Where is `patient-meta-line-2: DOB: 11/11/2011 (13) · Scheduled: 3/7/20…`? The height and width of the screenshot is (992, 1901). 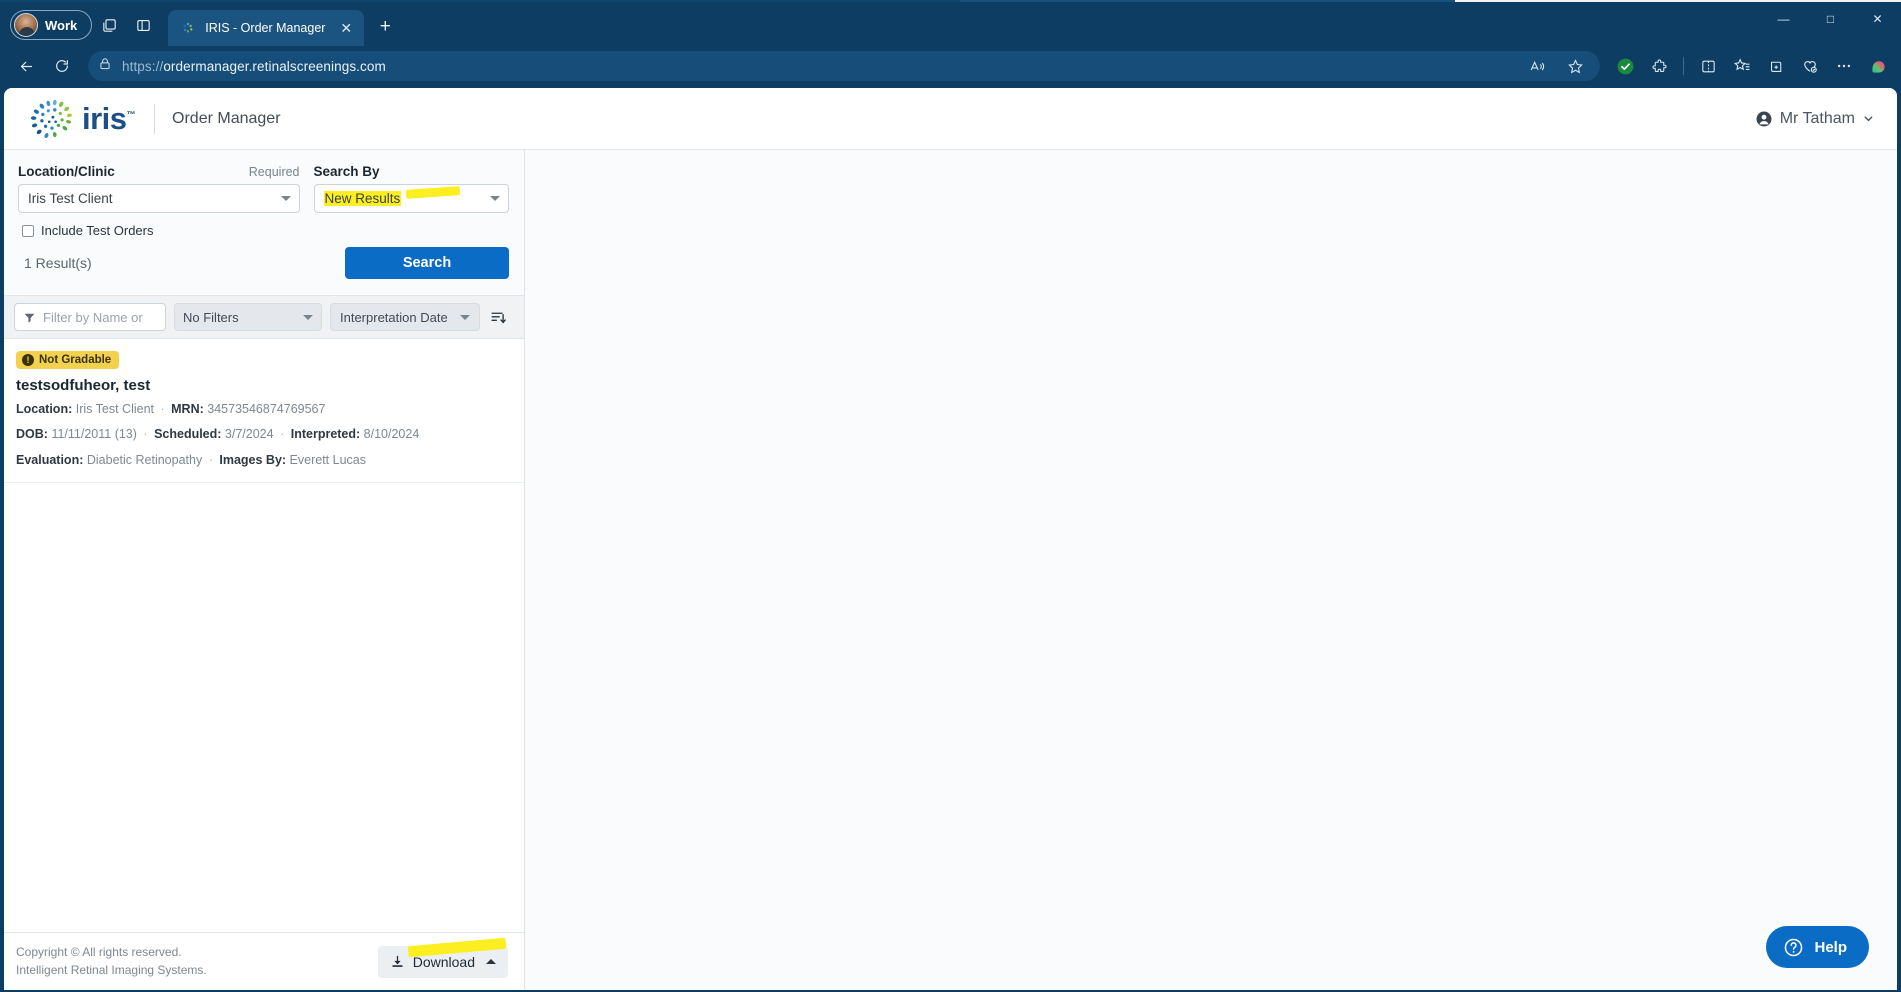
patient-meta-line-2: DOB: 11/11/2011 (13) · Scheduled: 3/7/20… is located at coordinates (263, 434).